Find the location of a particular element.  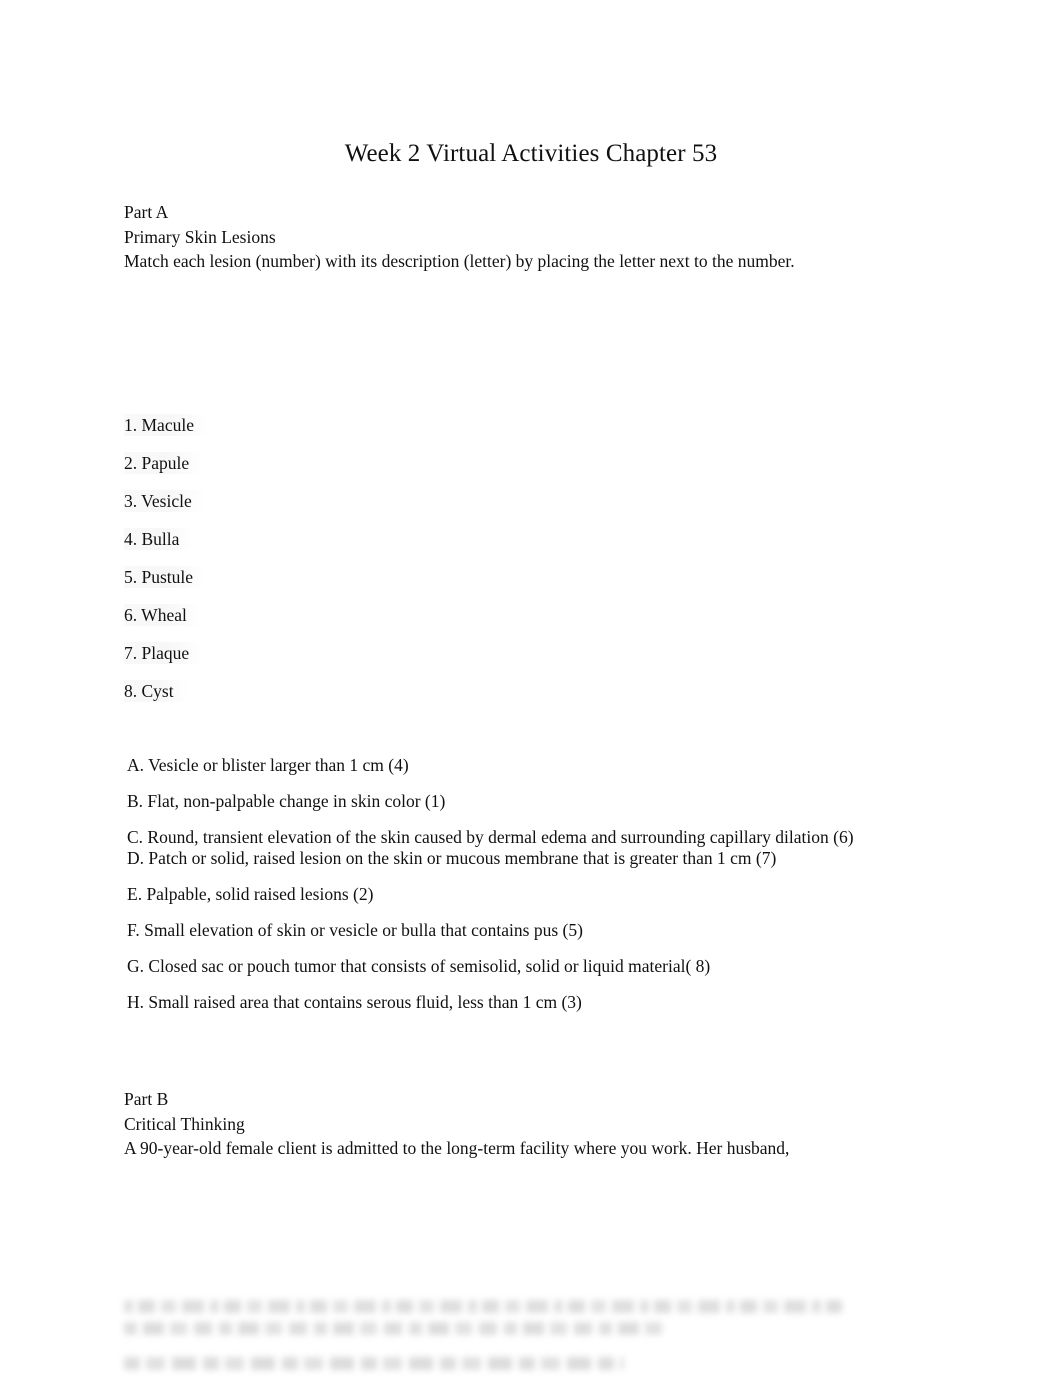

lesion-label: 6. Wheal is located at coordinates (162, 615).